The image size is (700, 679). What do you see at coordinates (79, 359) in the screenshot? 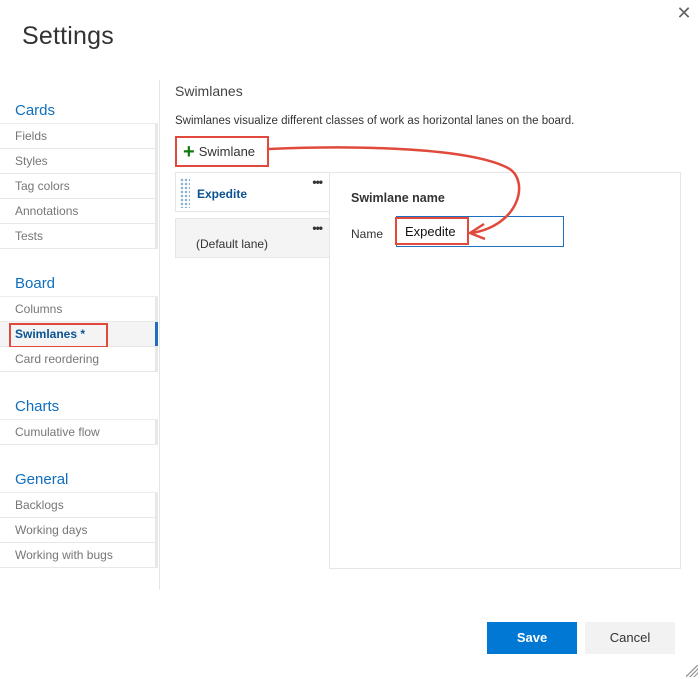
I see `sidebar-item-card-reordering: Card reordering` at bounding box center [79, 359].